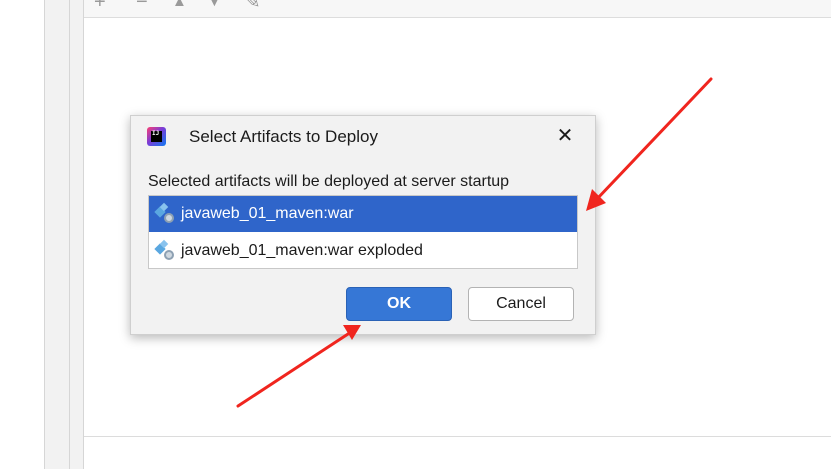 The image size is (831, 469). Describe the element at coordinates (302, 250) in the screenshot. I see `artifact-label: javaweb_01_maven:war exploded` at that location.